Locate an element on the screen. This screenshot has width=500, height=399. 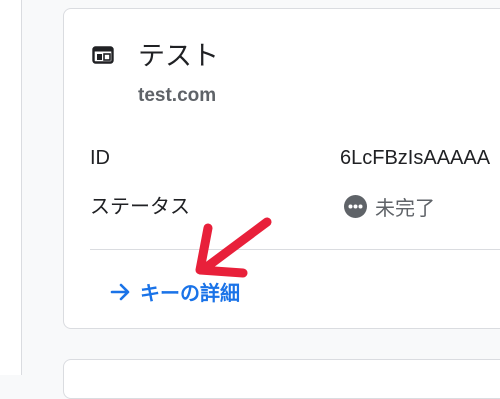
status-text: 未完了 is located at coordinates (405, 209).